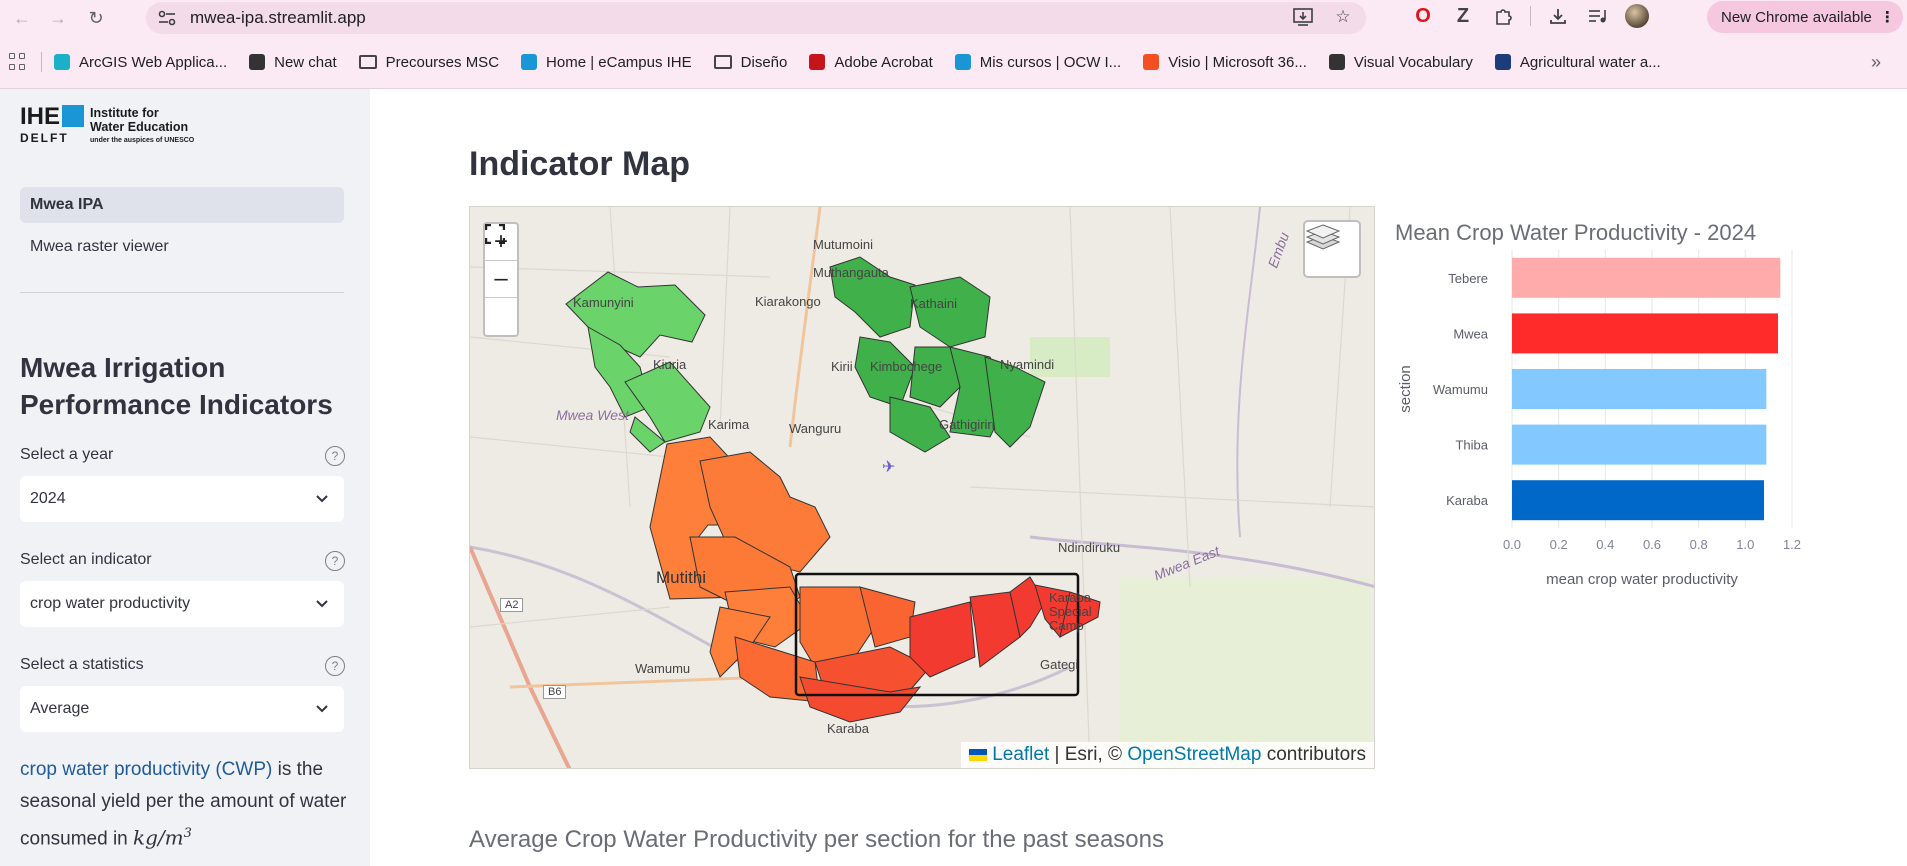  I want to click on x-axis-title: mean crop water productivity, so click(1642, 579).